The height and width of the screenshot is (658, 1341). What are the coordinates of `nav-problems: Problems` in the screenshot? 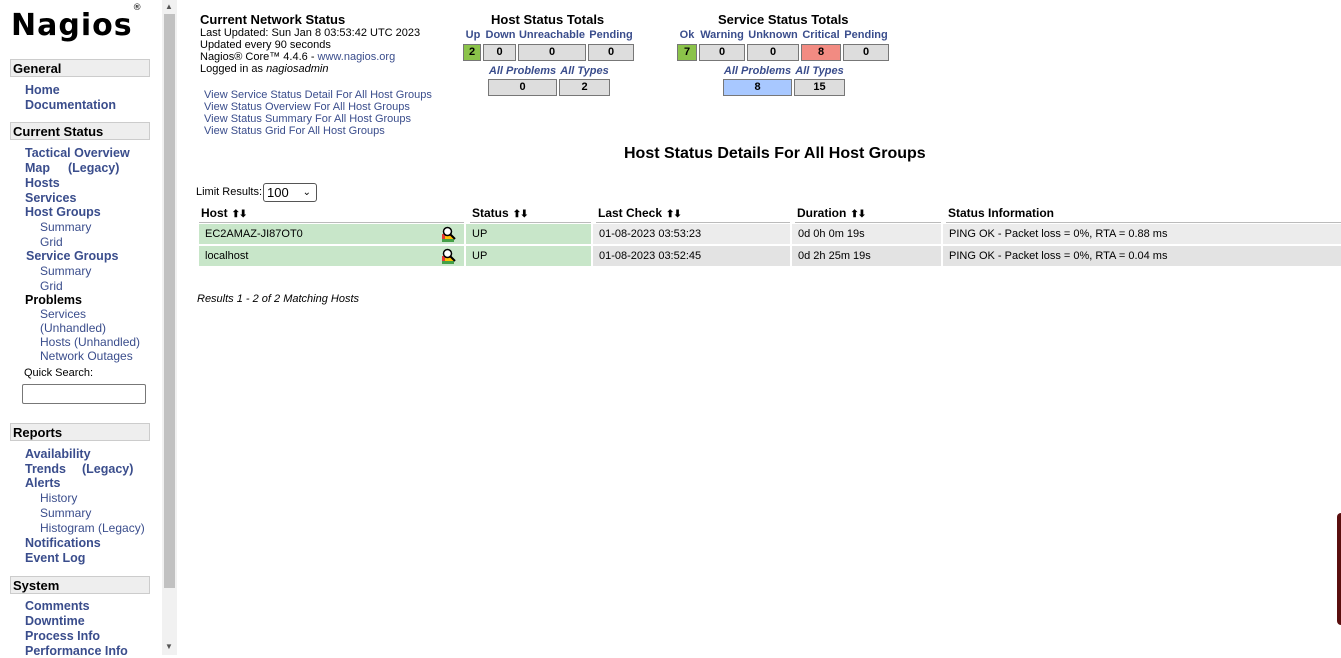 It's located at (53, 300).